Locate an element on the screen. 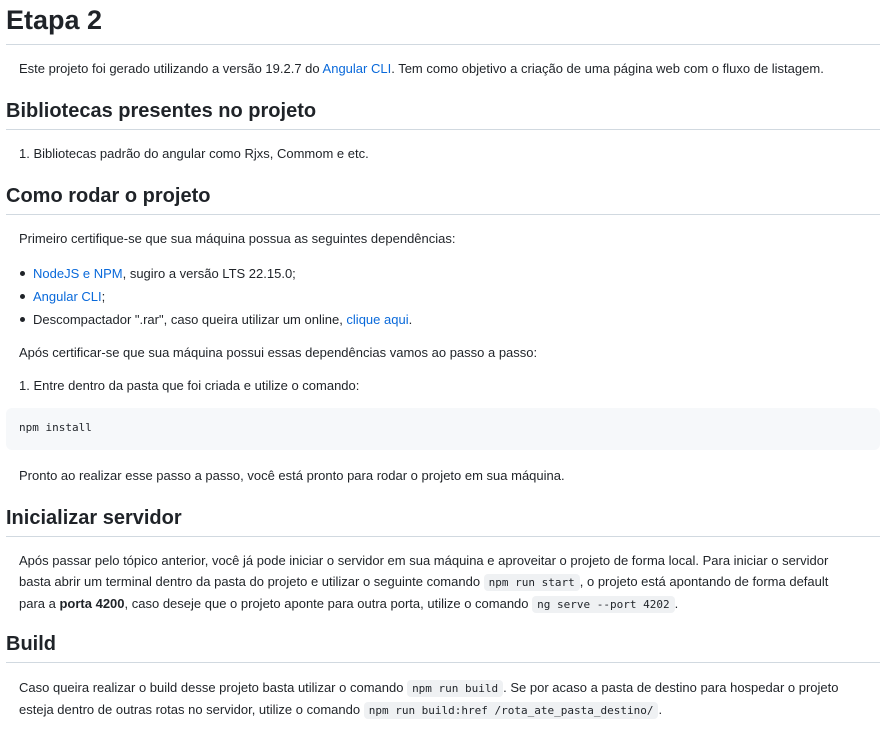 This screenshot has height=747, width=888. ng-serve-port-code: ng serve --port 4202 is located at coordinates (603, 604).